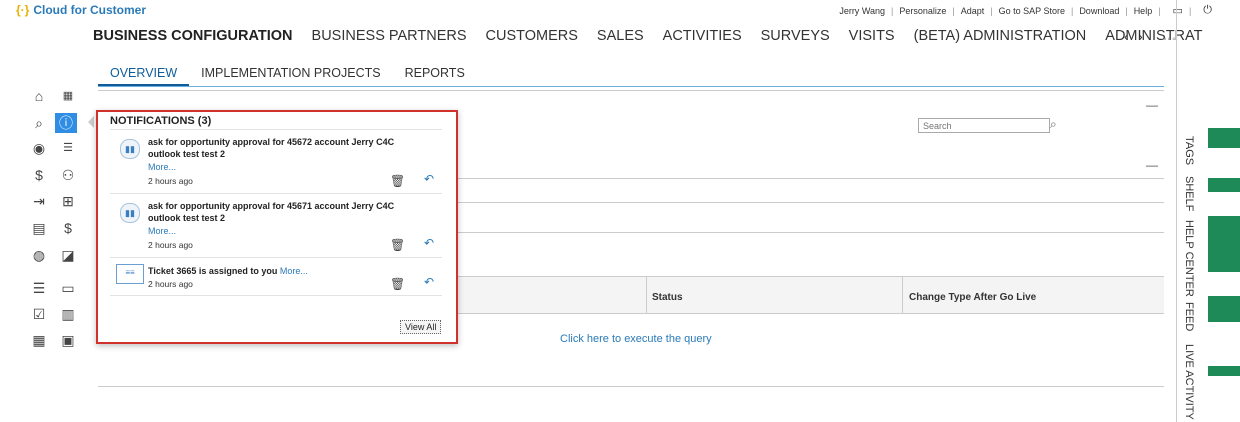 Image resolution: width=1240 pixels, height=422 pixels. Describe the element at coordinates (421, 327) in the screenshot. I see `view-all-button: View All` at that location.